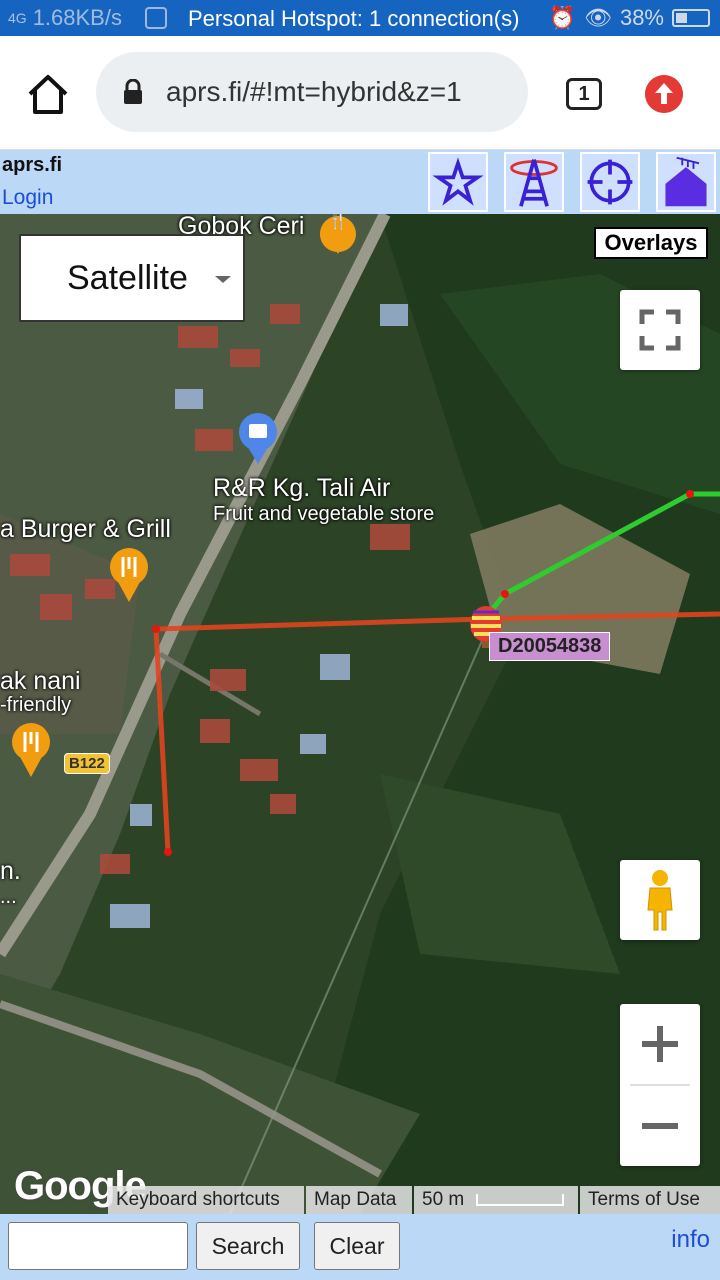 The height and width of the screenshot is (1280, 720). Describe the element at coordinates (534, 182) in the screenshot. I see `antenna-tower-icon` at that location.